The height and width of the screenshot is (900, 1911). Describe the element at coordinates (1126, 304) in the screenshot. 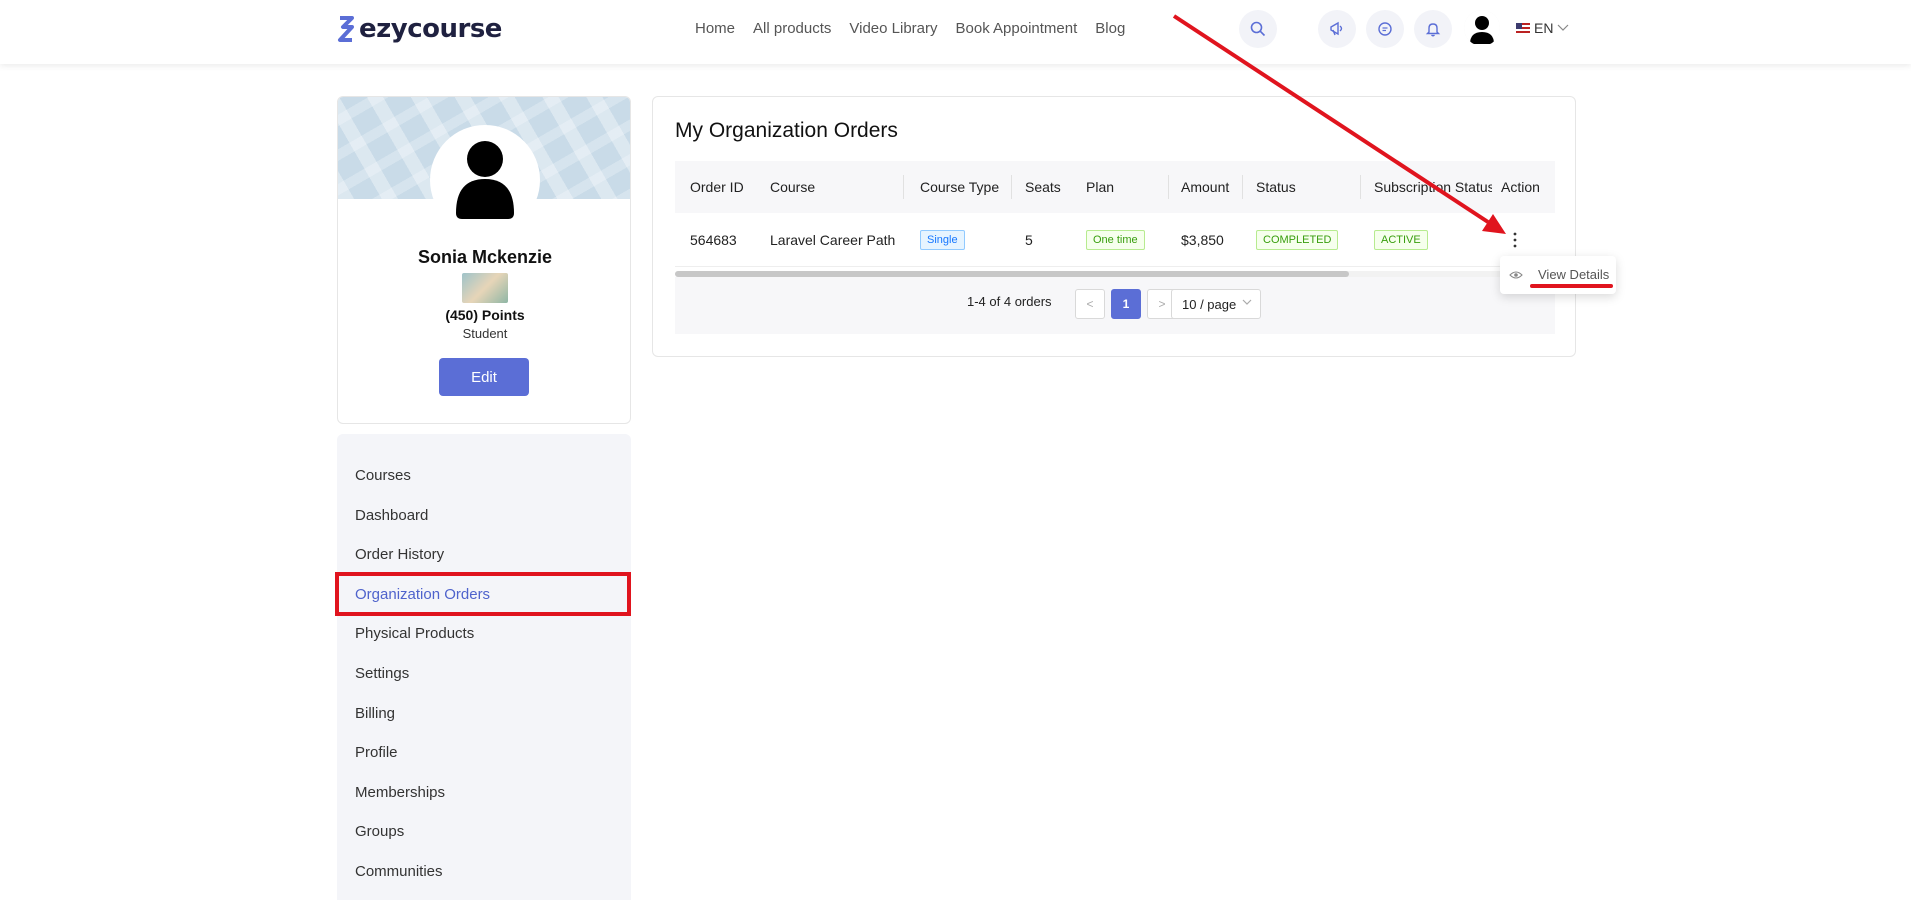

I see `page-1-button: 1` at that location.